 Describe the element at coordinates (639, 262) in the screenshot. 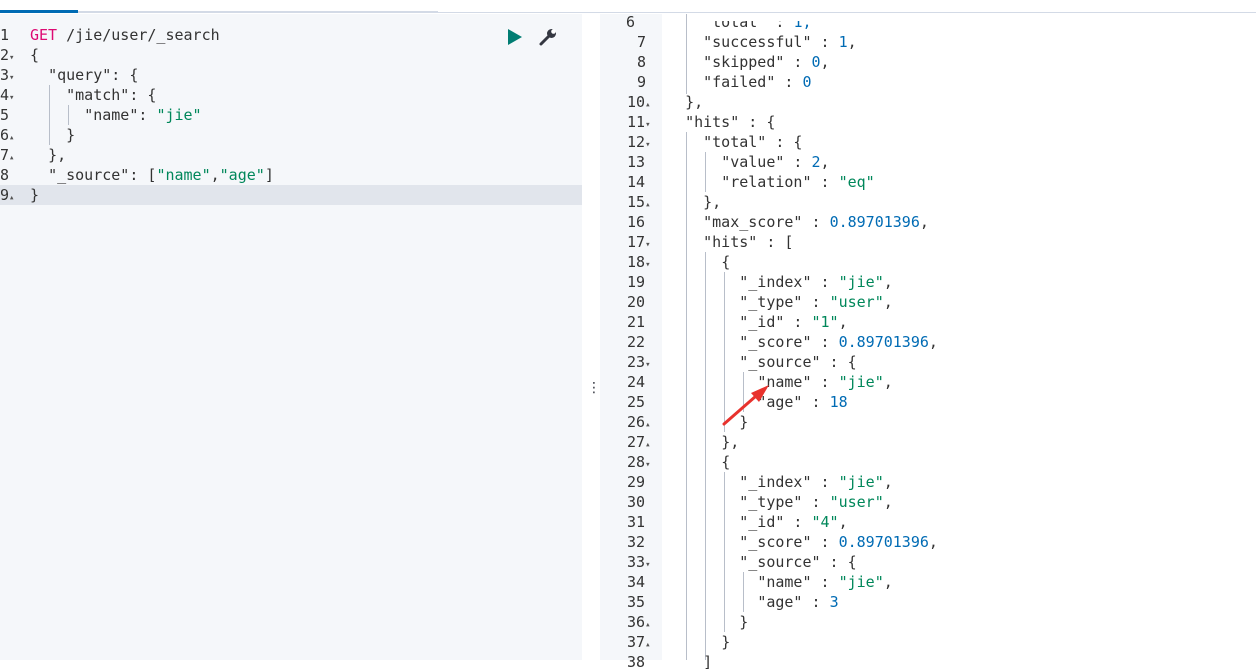

I see `line-number: 18▾` at that location.